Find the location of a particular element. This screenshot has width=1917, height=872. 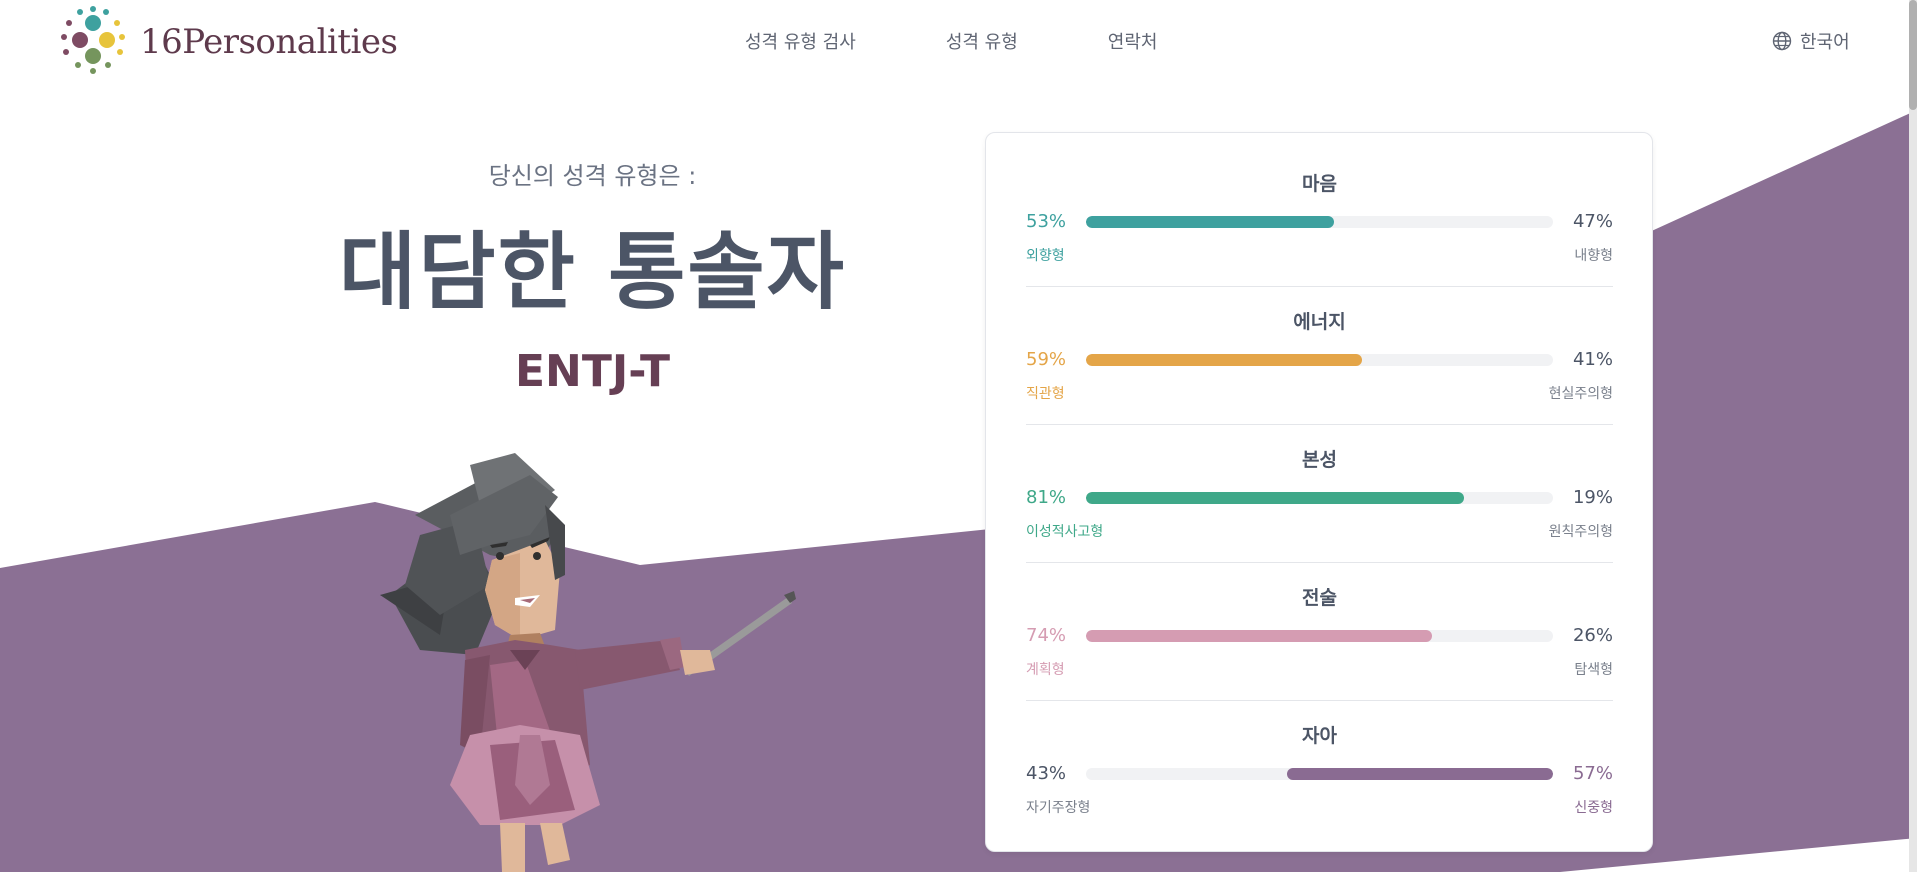

personality-type-code: ENTJ-T is located at coordinates (592, 371).